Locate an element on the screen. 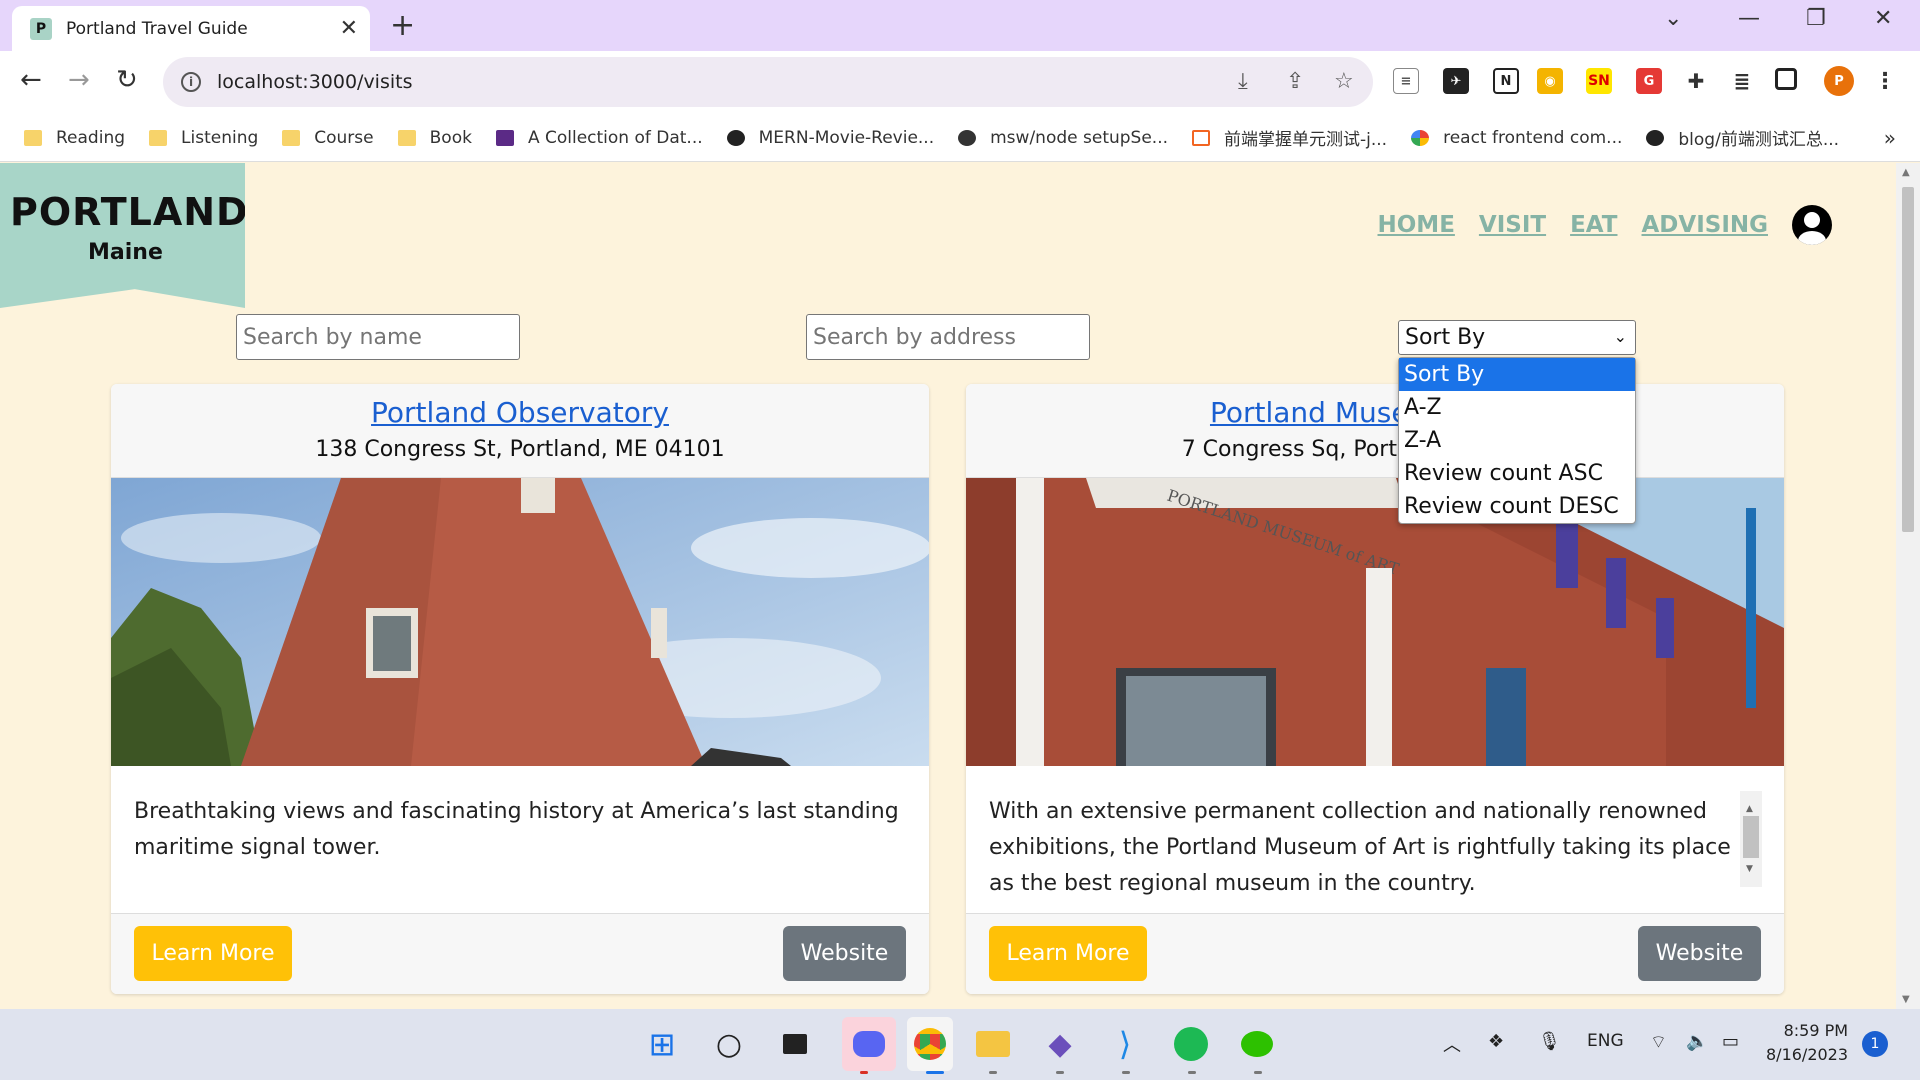 The image size is (1920, 1080). page-scrollbar: ▲ ▼ is located at coordinates (1908, 586).